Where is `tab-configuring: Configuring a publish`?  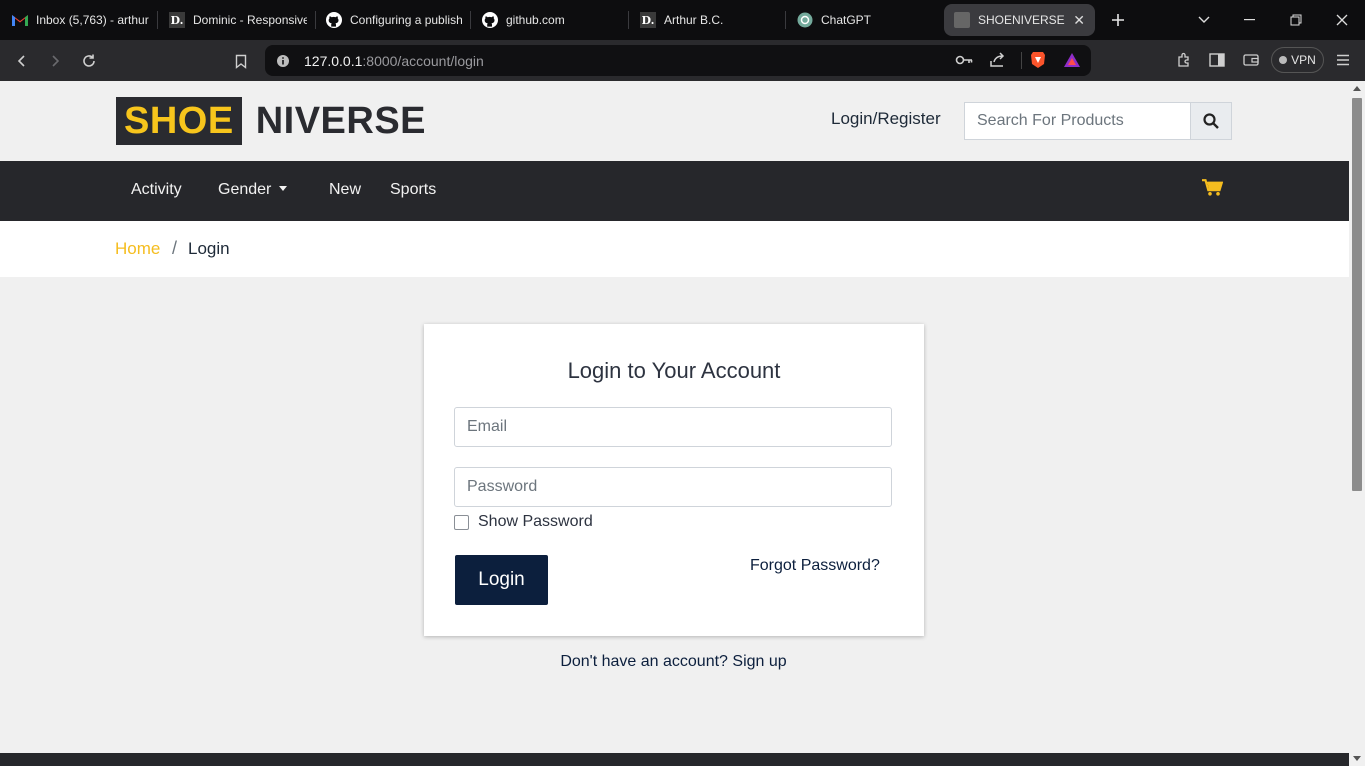 tab-configuring: Configuring a publish is located at coordinates (394, 20).